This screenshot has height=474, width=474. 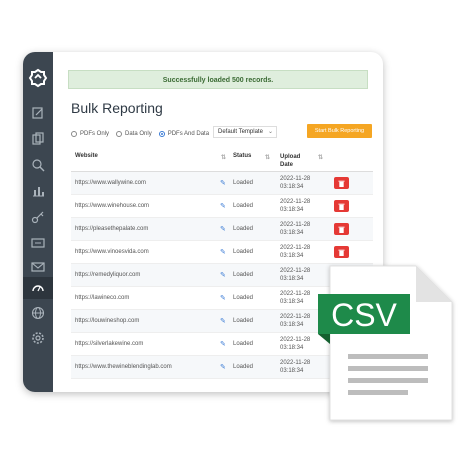 I want to click on globe-icon, so click(x=38, y=313).